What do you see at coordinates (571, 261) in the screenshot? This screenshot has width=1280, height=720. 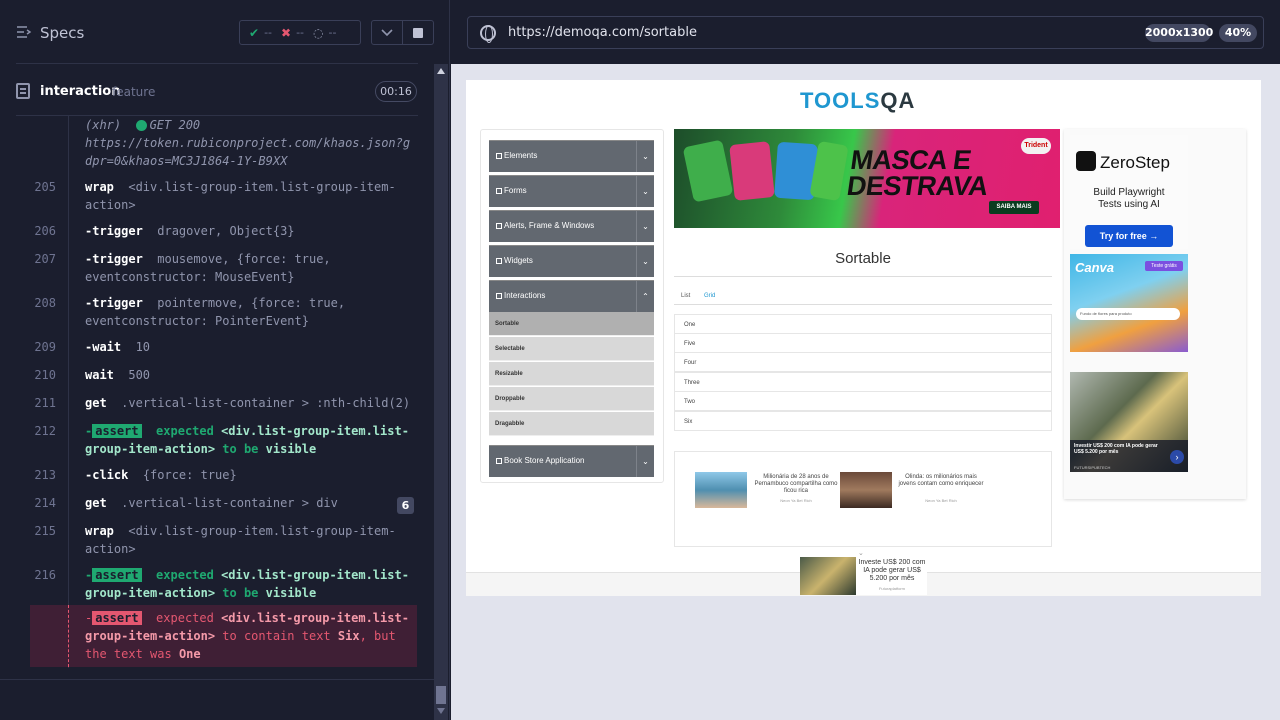 I see `nav-group-widgets: Widgets ⌄` at bounding box center [571, 261].